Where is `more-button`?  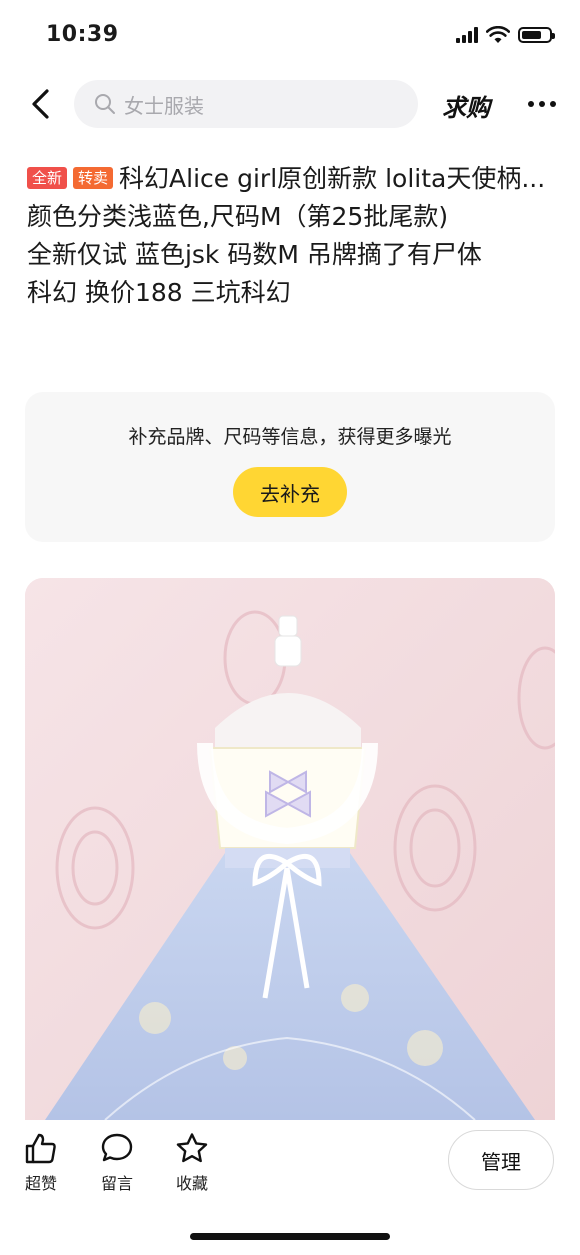
more-button is located at coordinates (542, 104).